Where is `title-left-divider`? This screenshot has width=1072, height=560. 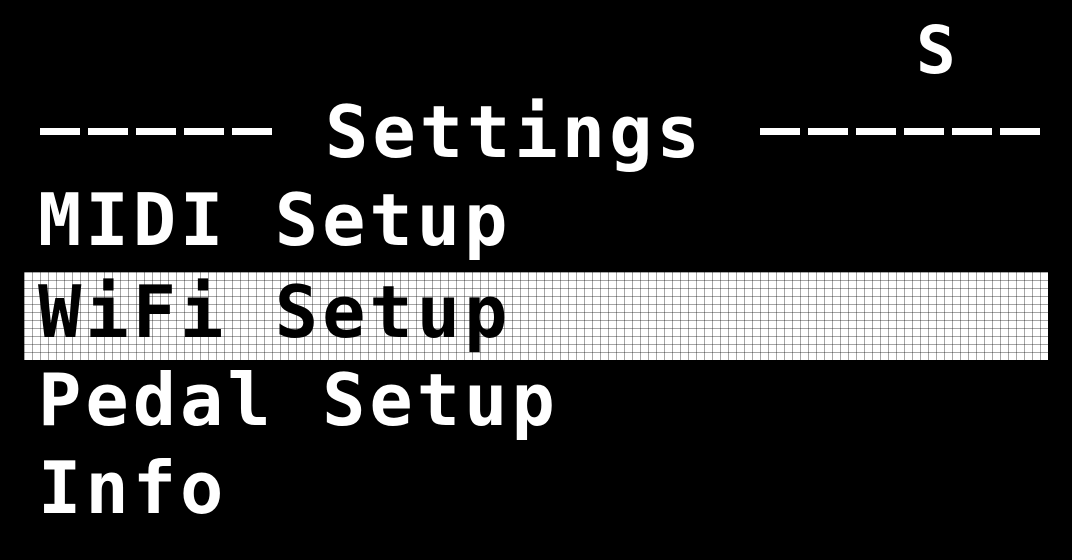
title-left-divider is located at coordinates (156, 132).